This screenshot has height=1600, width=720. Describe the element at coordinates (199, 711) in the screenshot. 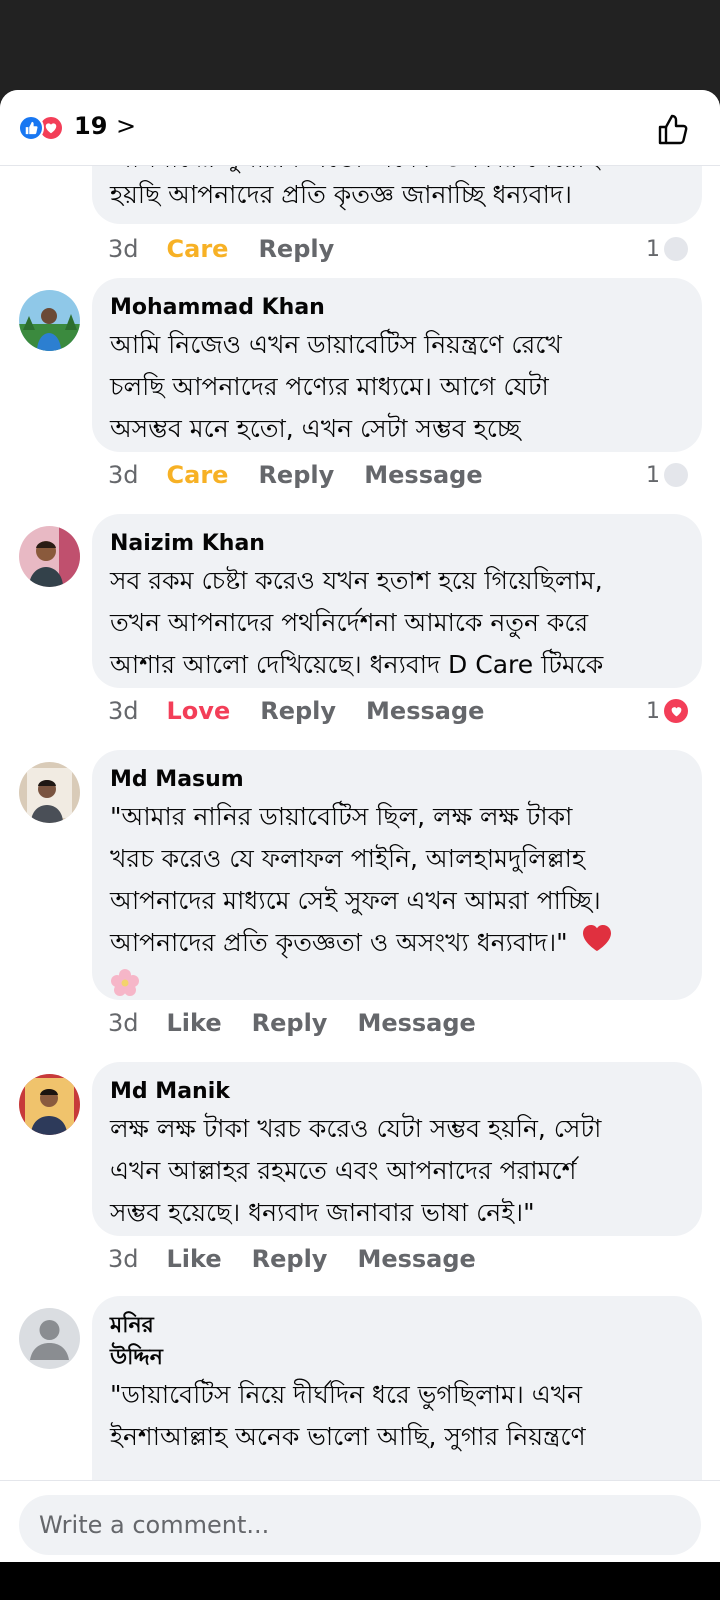

I see `love-button: Love` at that location.